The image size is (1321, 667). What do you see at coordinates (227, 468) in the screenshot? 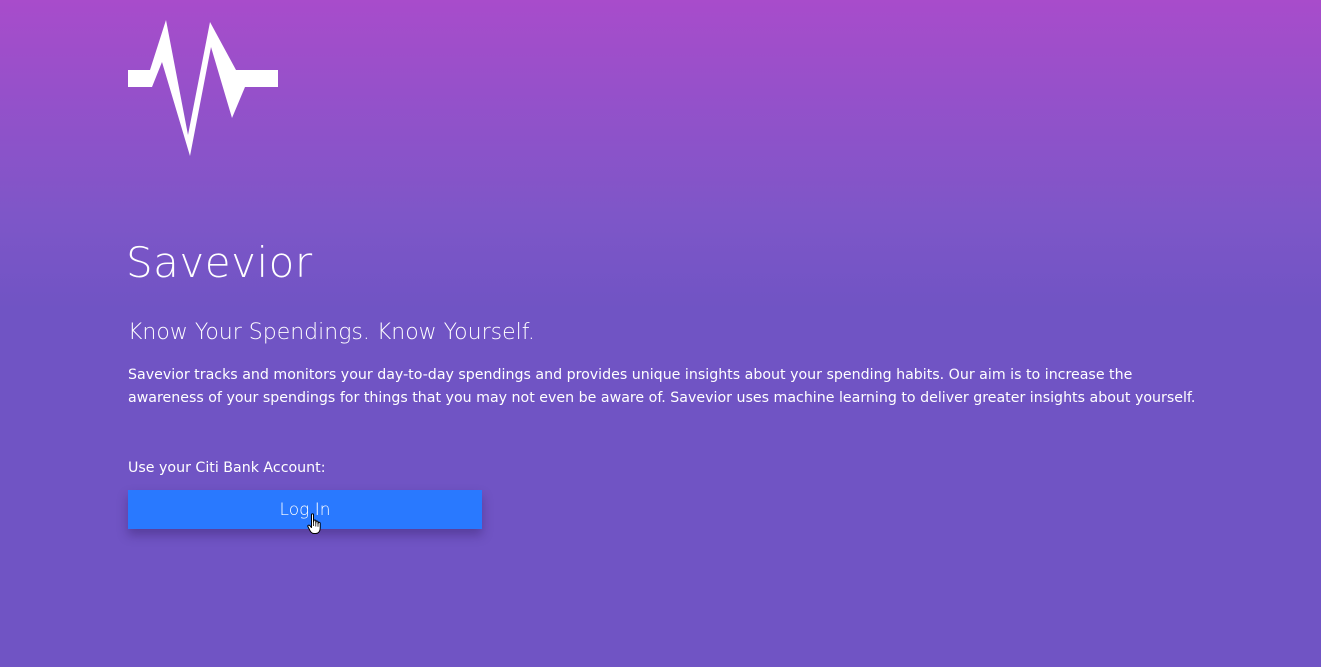
I see `citi-account-label: Use your Citi Bank Account:` at bounding box center [227, 468].